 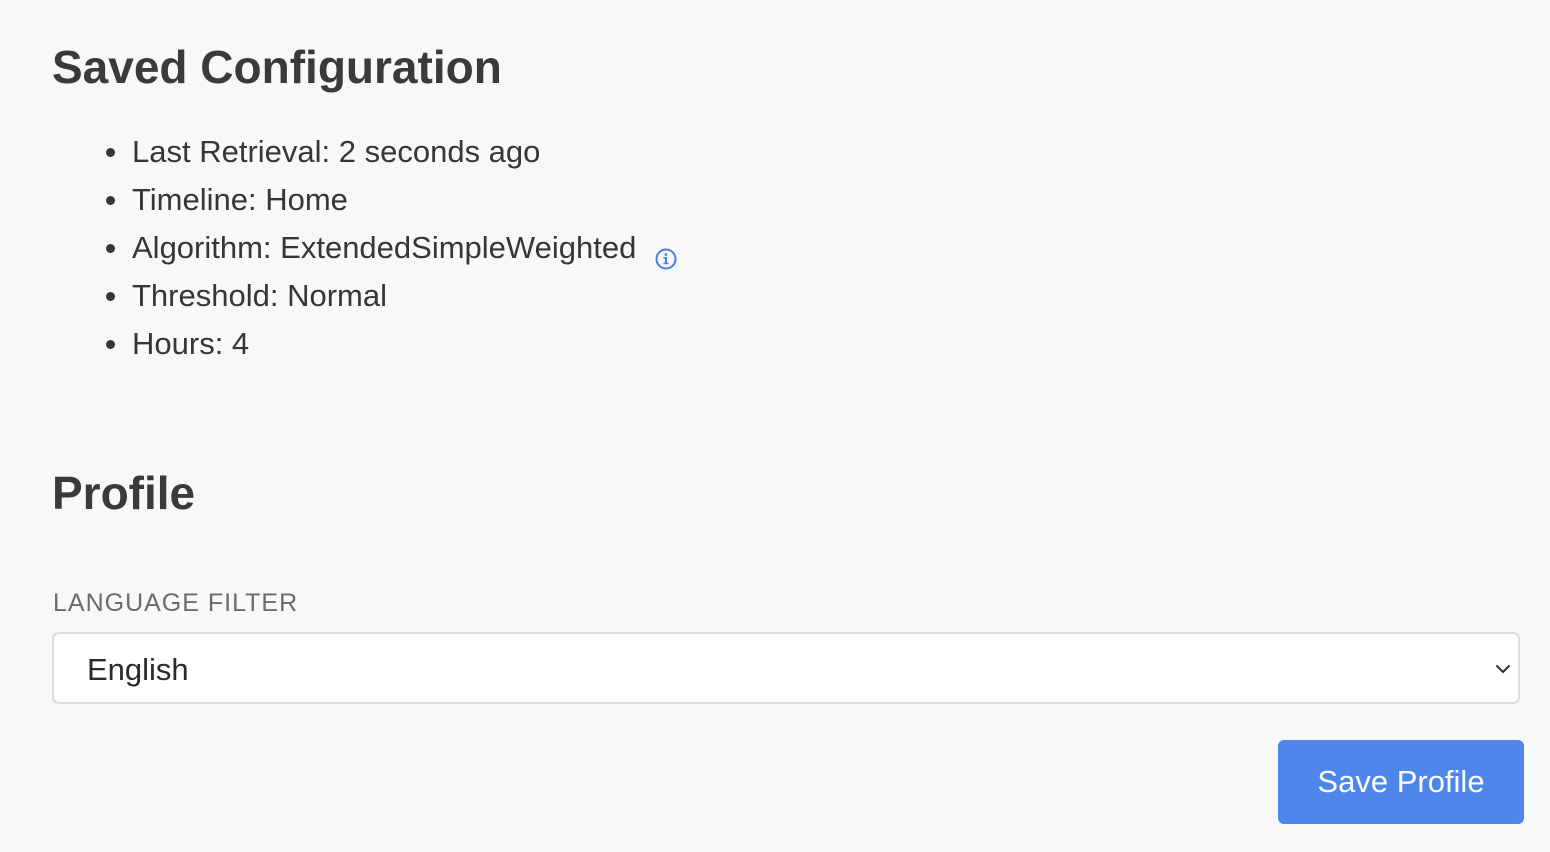 I want to click on list-item-threshold: Threshold: Normal, so click(x=364, y=296).